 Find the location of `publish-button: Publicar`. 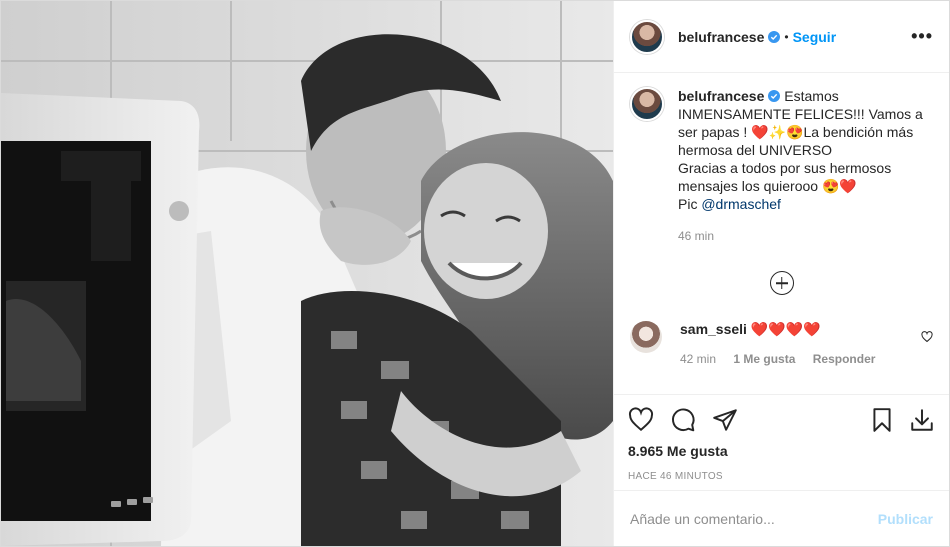

publish-button: Publicar is located at coordinates (905, 519).